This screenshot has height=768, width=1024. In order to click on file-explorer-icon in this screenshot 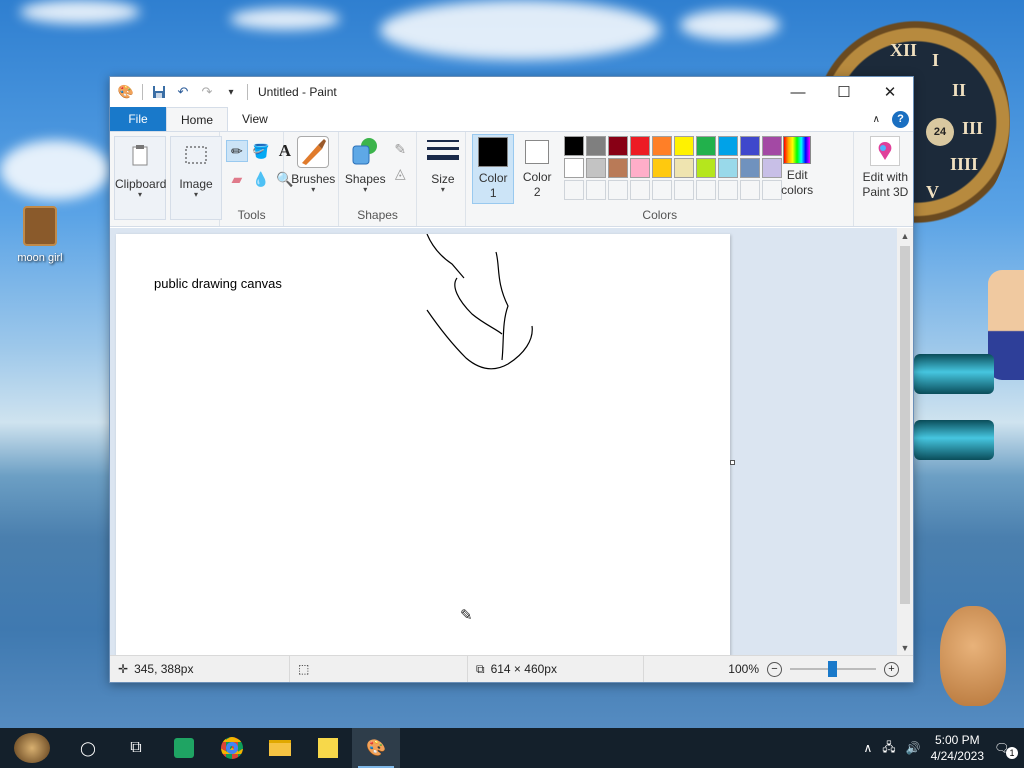, I will do `click(280, 748)`.